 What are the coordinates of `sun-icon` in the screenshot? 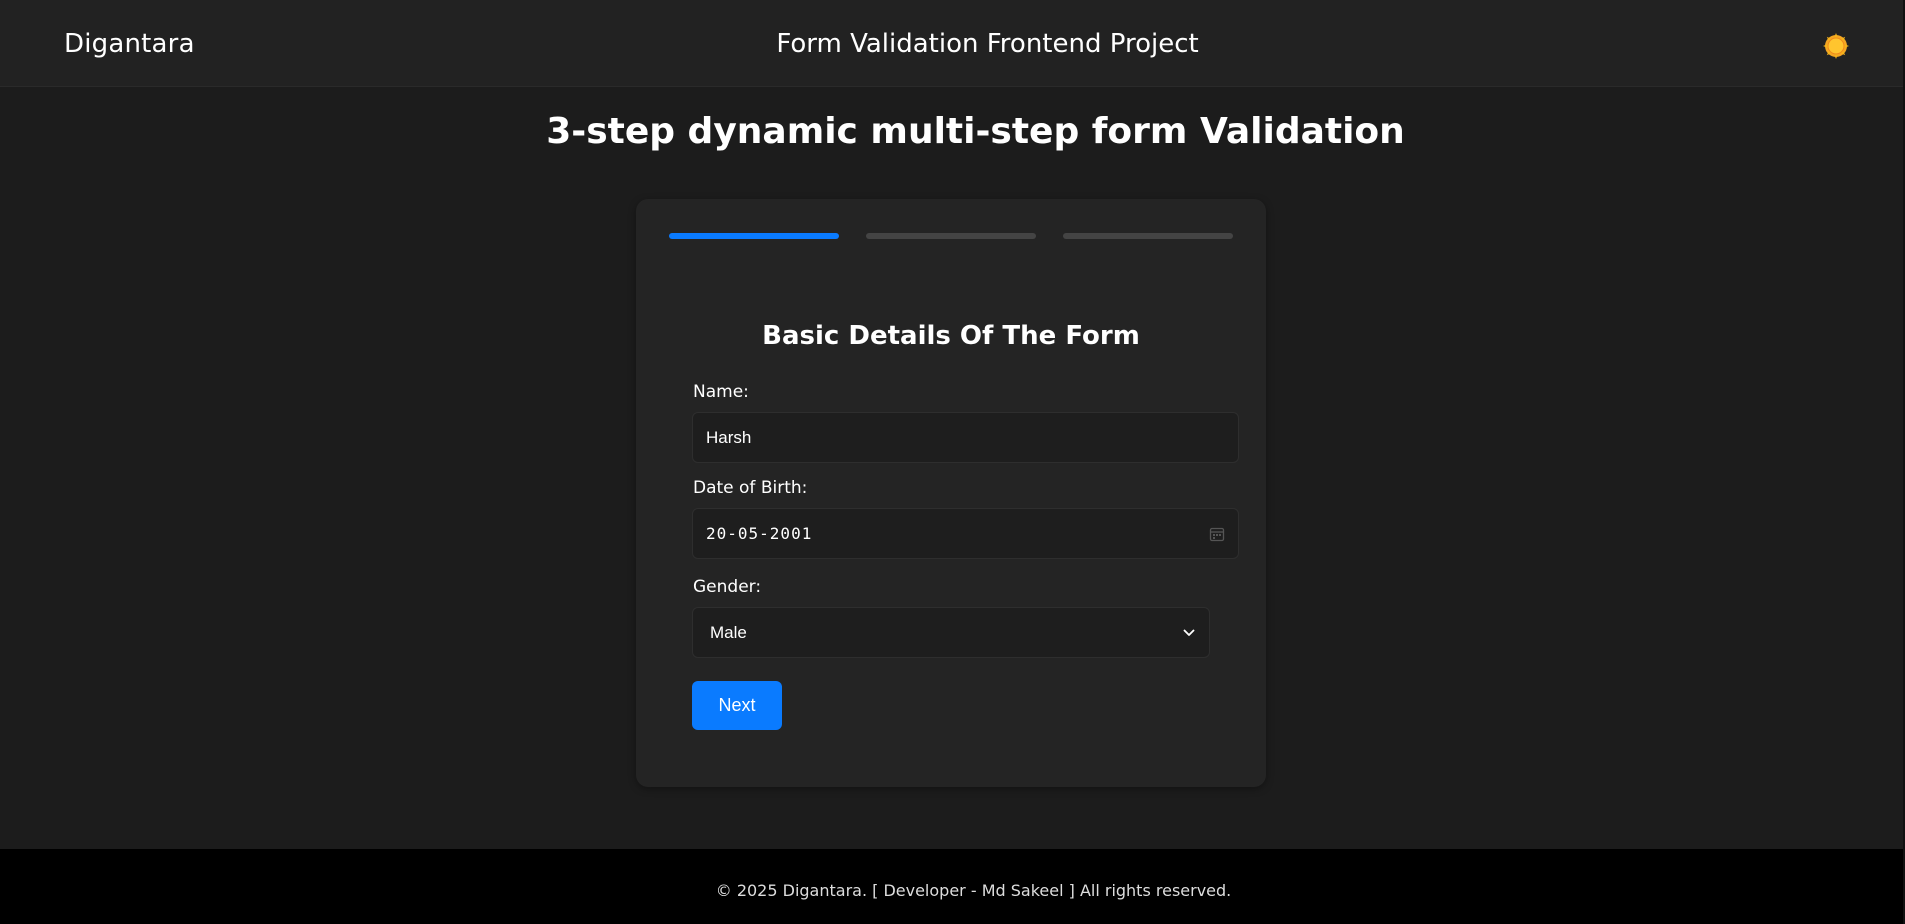 It's located at (1836, 46).